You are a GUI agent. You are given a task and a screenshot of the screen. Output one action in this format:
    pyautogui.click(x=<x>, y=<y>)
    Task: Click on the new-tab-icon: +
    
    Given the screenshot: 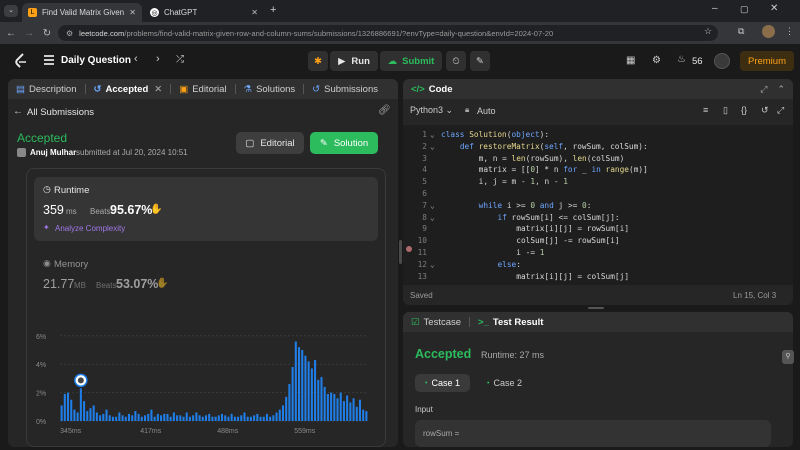 What is the action you would take?
    pyautogui.click(x=273, y=10)
    